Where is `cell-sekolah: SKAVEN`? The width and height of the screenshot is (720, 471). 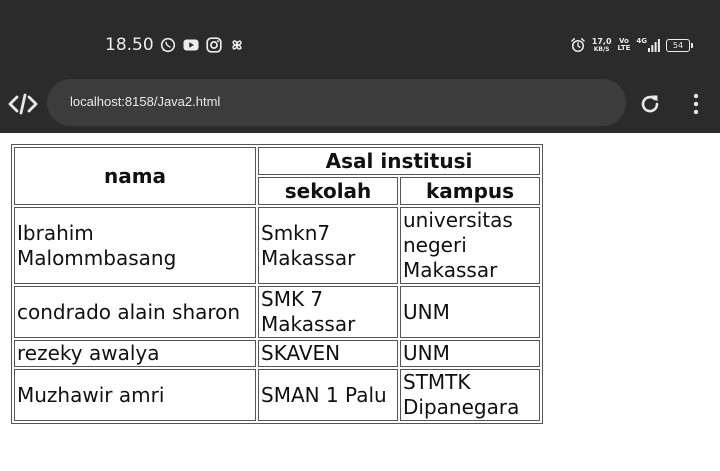
cell-sekolah: SKAVEN is located at coordinates (328, 353).